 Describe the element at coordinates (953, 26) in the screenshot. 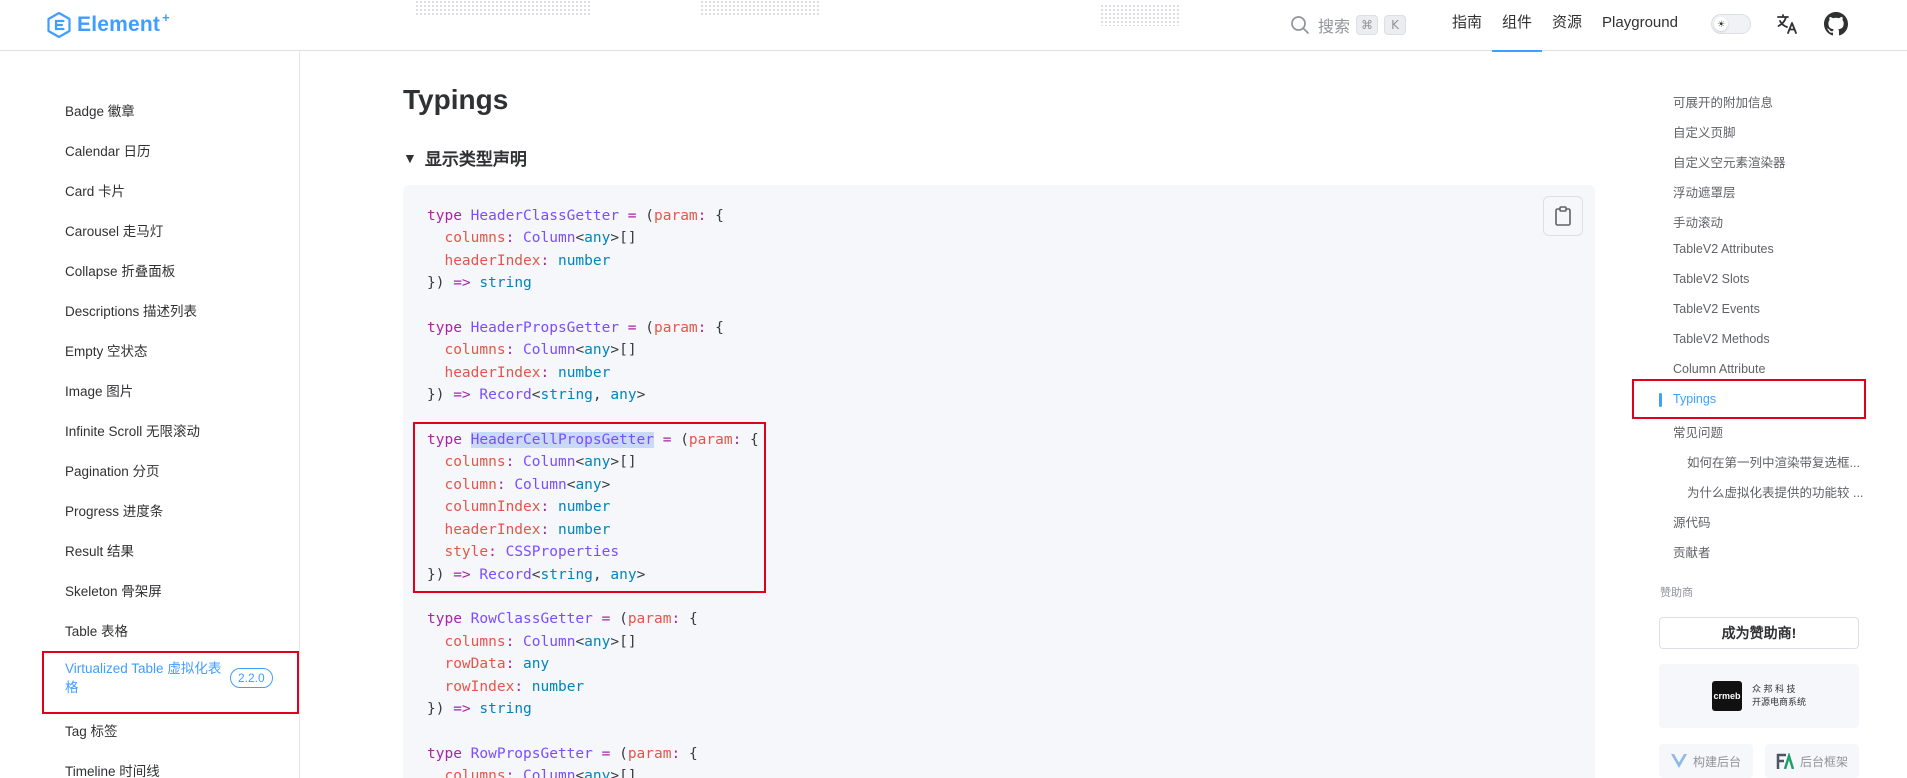

I see `top-header: Element + 搜索 ⌘ K 指南 组件 资源 Playground ☀` at that location.